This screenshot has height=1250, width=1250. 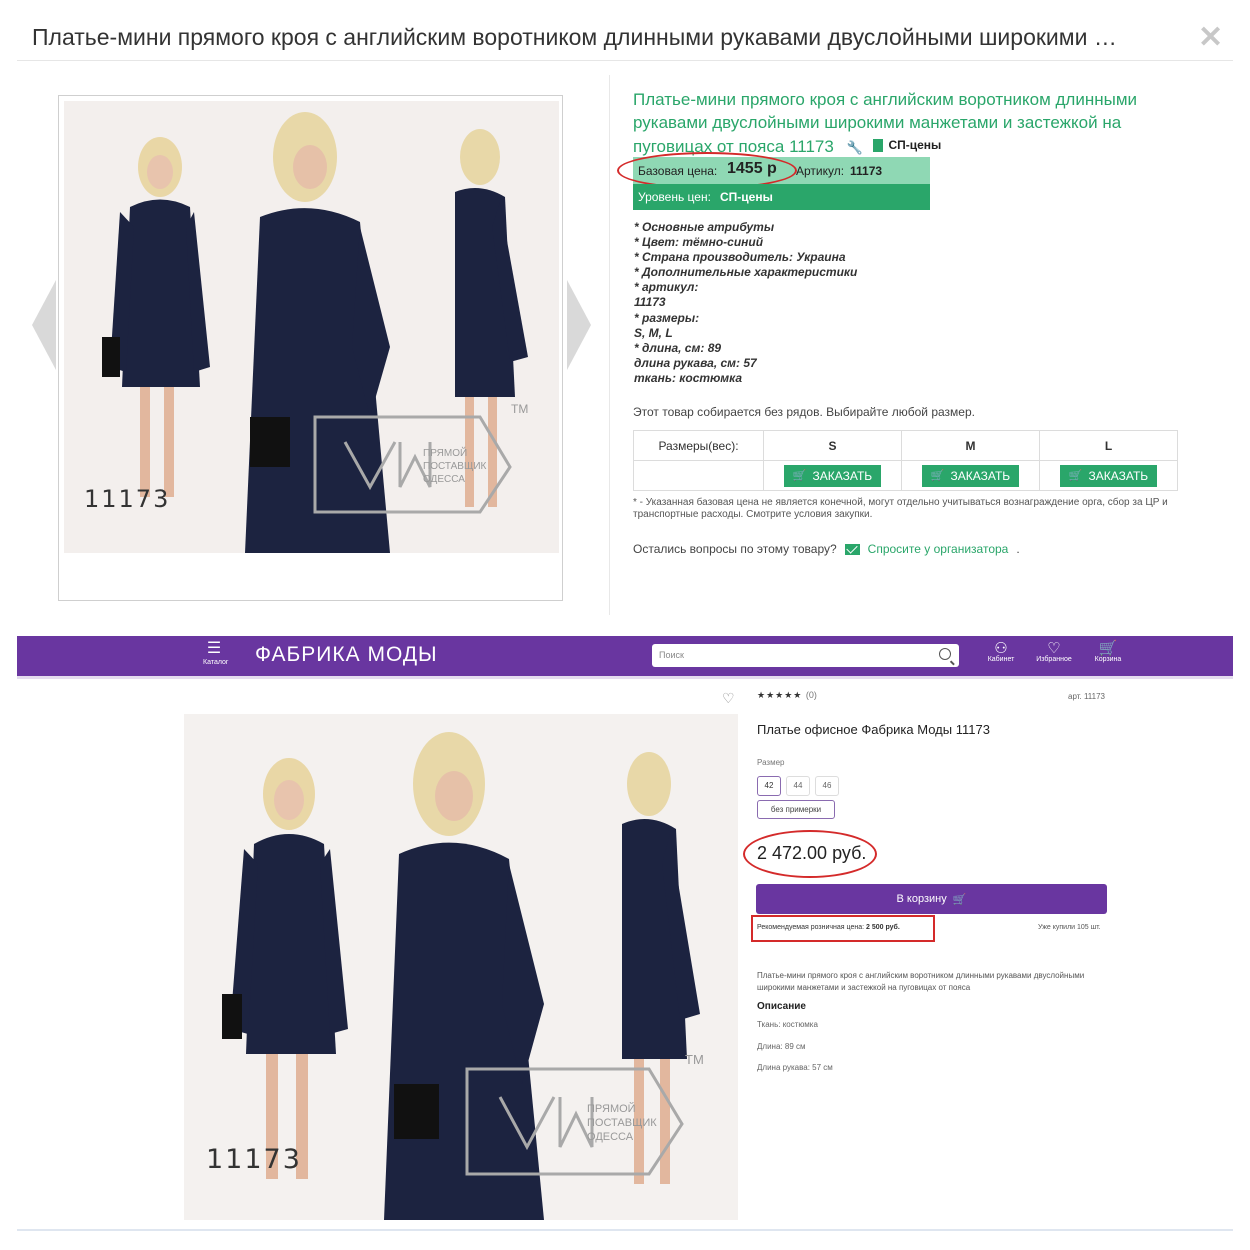 What do you see at coordinates (311, 327) in the screenshot?
I see `product-photo: ПРЯМОЙ ПОСТАВЩИК ОДЕССА TM 11173` at bounding box center [311, 327].